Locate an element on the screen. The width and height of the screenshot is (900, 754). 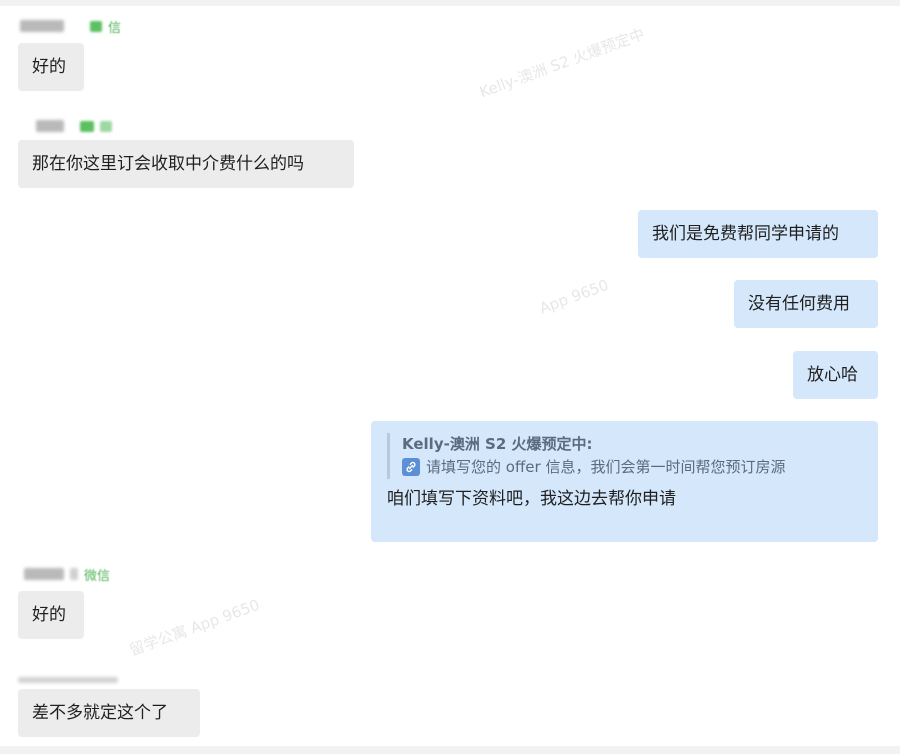
message-text: 那在你这里订会收取中介费什么的吗 is located at coordinates (168, 164).